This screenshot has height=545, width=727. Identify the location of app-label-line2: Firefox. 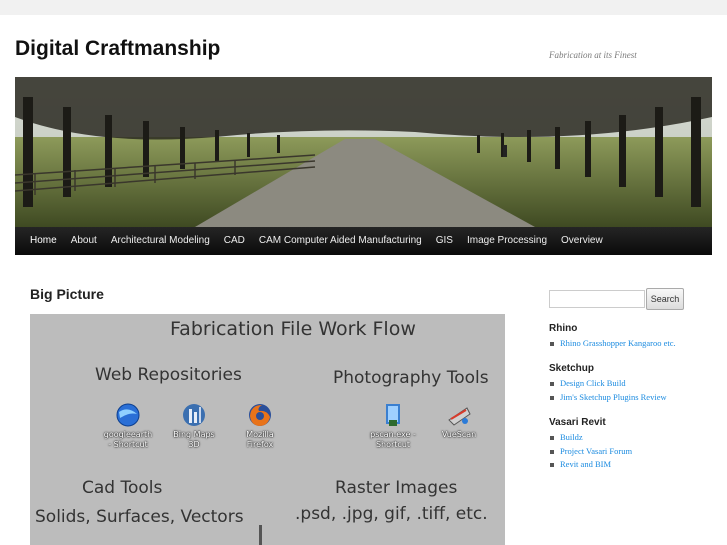
(260, 444).